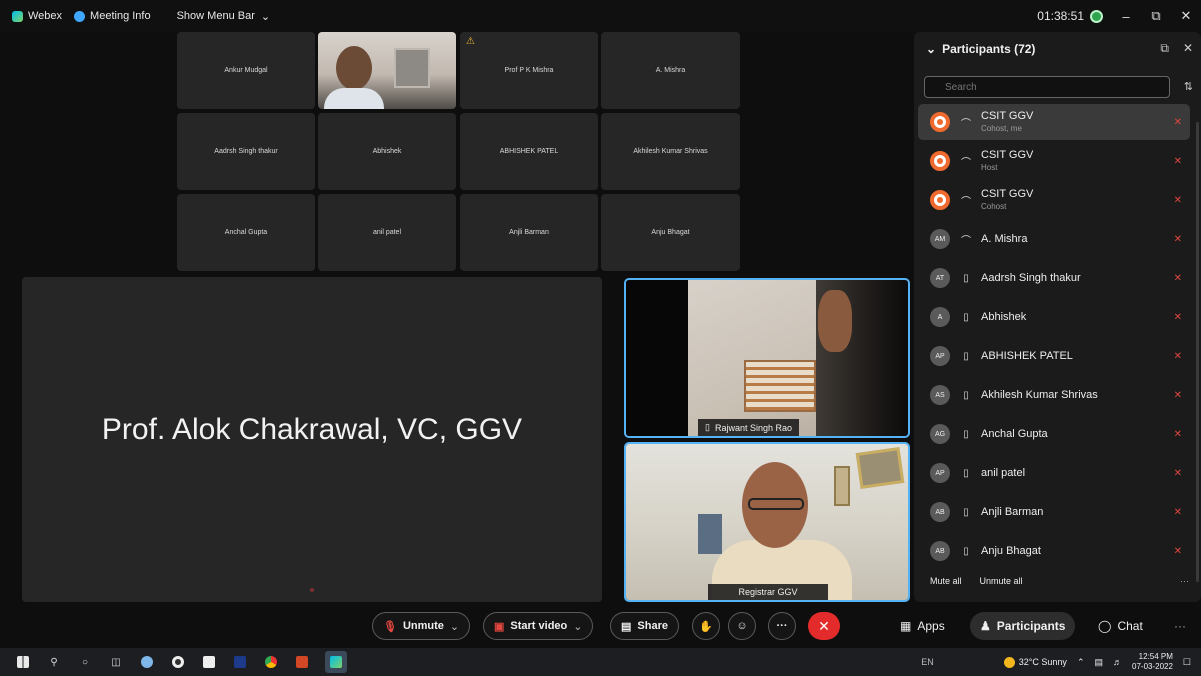 This screenshot has height=676, width=1201. What do you see at coordinates (946, 581) in the screenshot?
I see `mute-all-button: Mute all` at bounding box center [946, 581].